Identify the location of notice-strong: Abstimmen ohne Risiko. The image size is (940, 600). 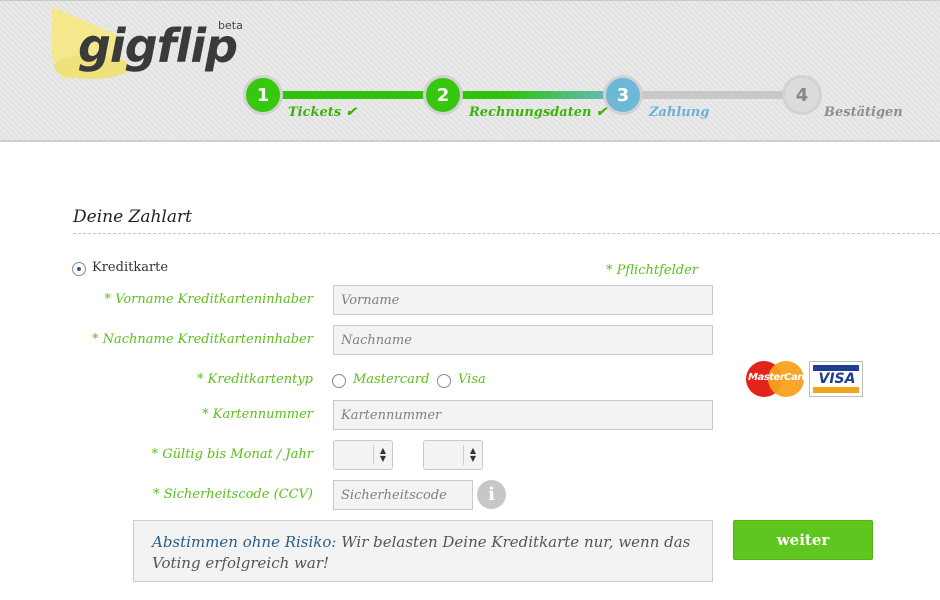
(242, 542).